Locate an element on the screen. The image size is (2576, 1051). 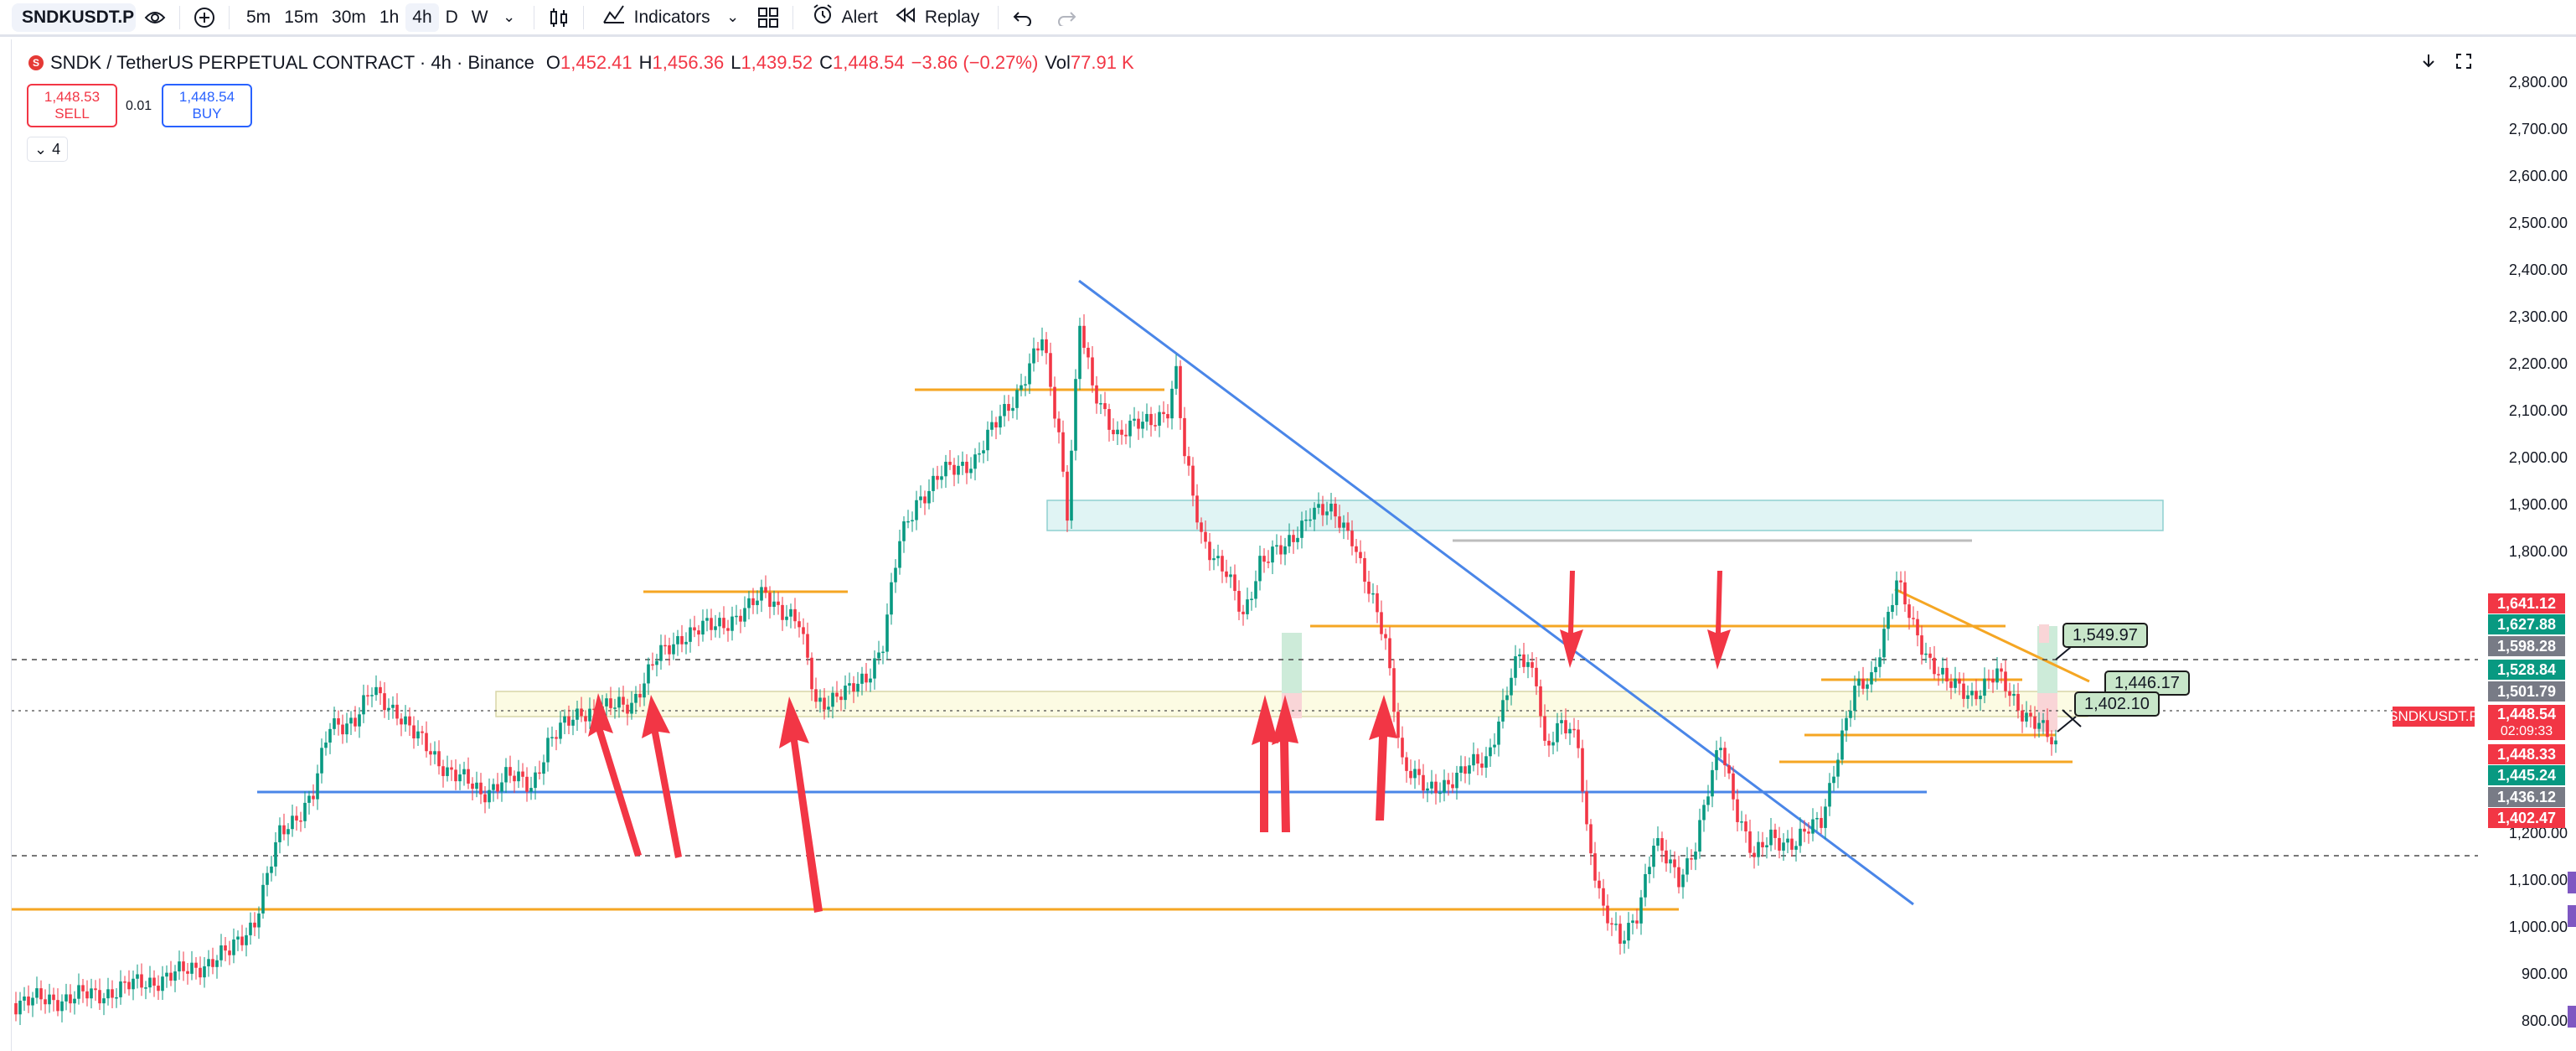
indicator-count: 4 is located at coordinates (56, 149).